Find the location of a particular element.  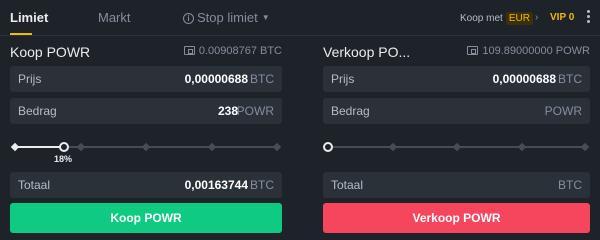

buy-total-field: Totaal 0,00163744 BTC is located at coordinates (146, 185).